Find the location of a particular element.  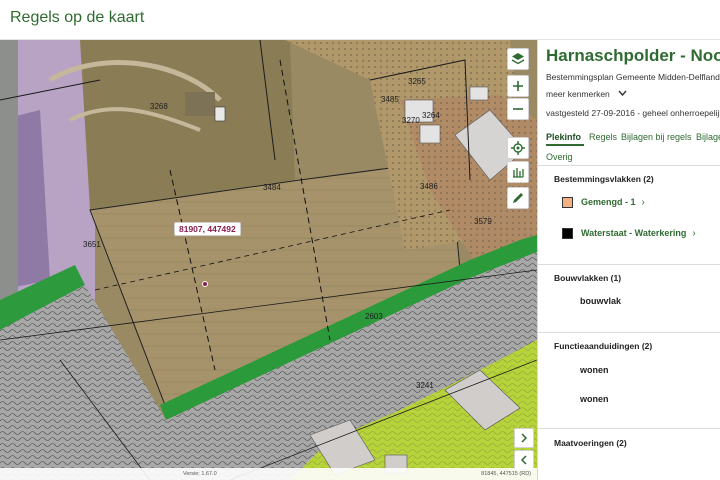

parcel-label: 3268 is located at coordinates (159, 106).